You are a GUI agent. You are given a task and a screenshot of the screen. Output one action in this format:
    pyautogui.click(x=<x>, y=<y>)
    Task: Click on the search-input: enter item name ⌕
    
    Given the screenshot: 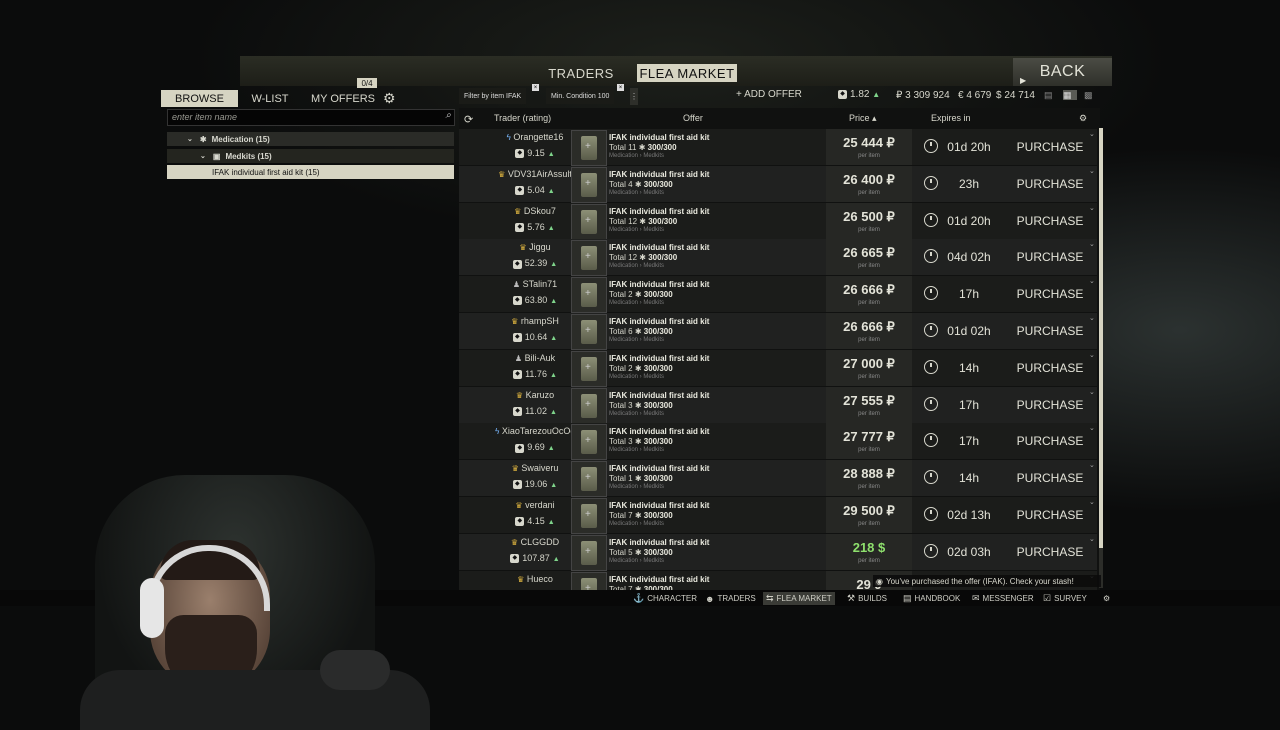 What is the action you would take?
    pyautogui.click(x=311, y=117)
    